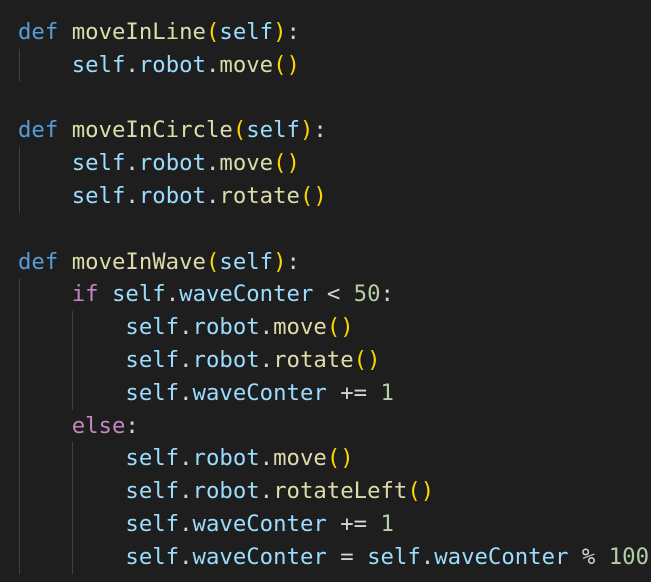 The width and height of the screenshot is (651, 582). I want to click on code-line: self.robot.rotateLeft(), so click(226, 491).